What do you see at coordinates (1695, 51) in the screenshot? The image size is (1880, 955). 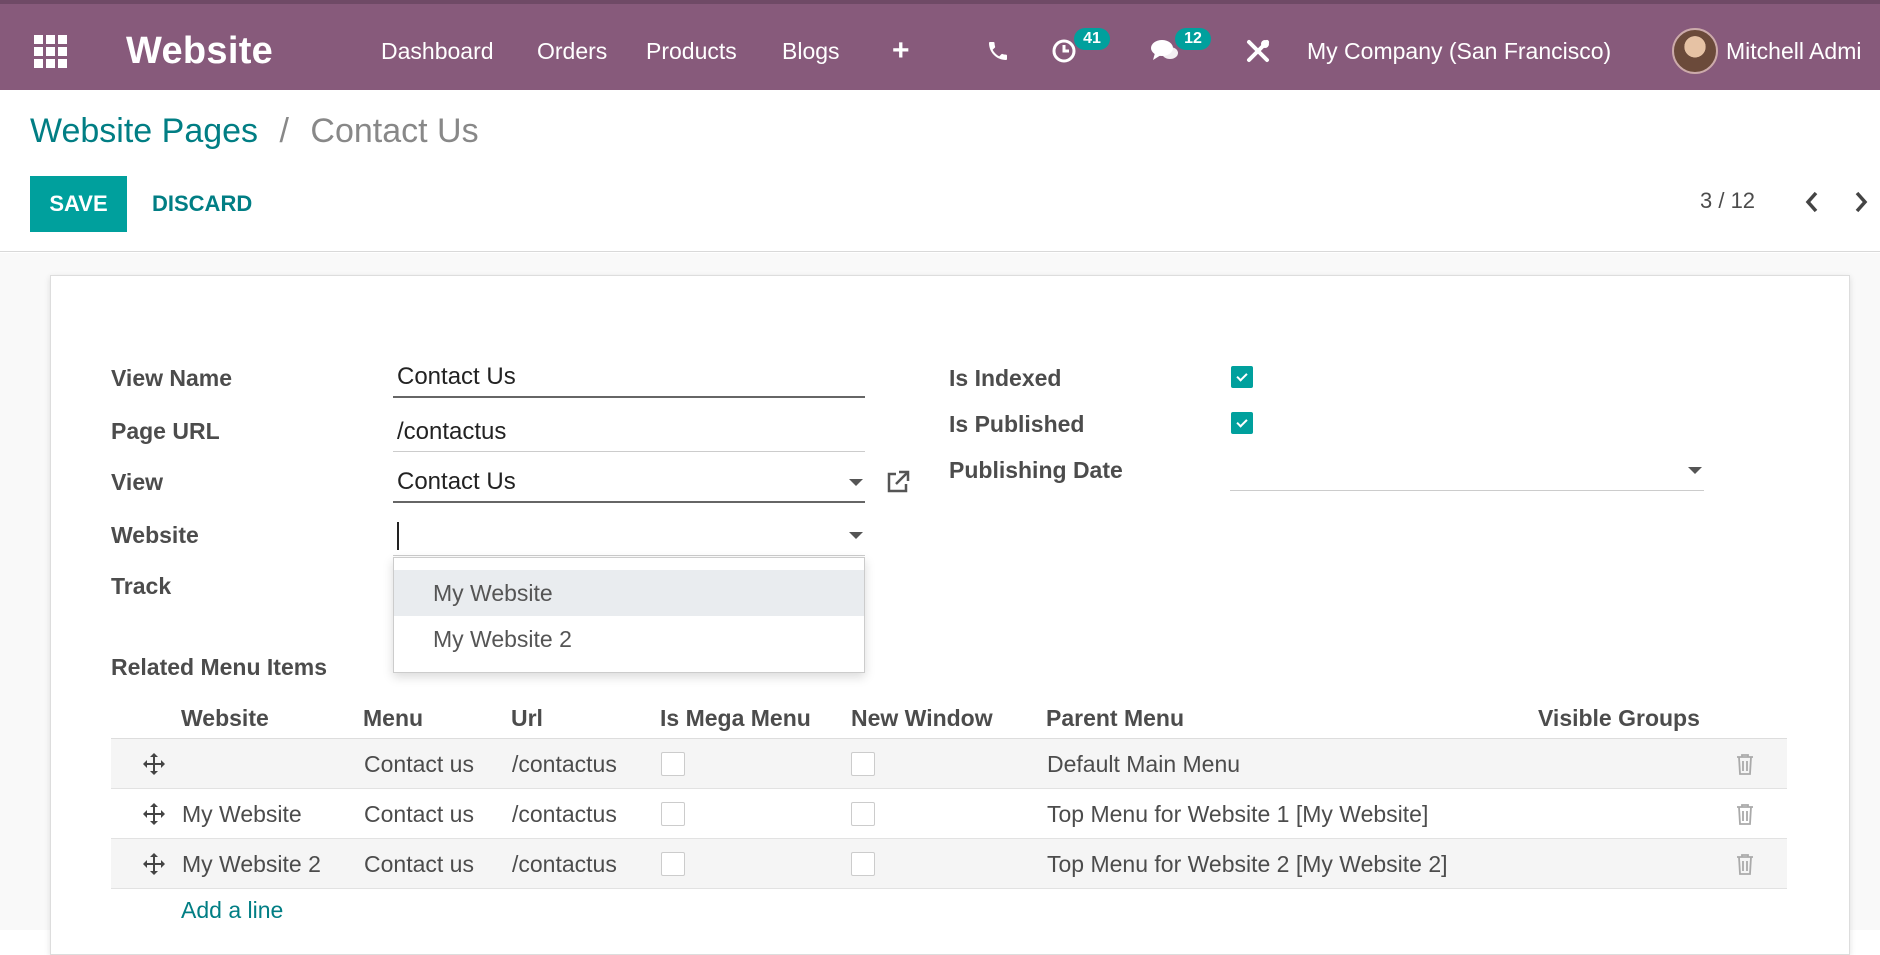 I see `avatar` at bounding box center [1695, 51].